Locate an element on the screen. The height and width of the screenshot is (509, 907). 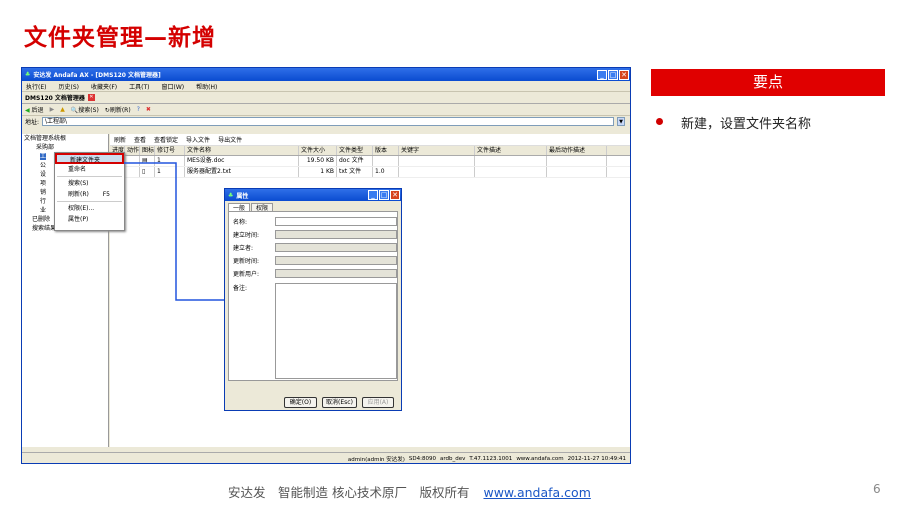
field-label-updated-time: 更新时间: is located at coordinates (246, 261).